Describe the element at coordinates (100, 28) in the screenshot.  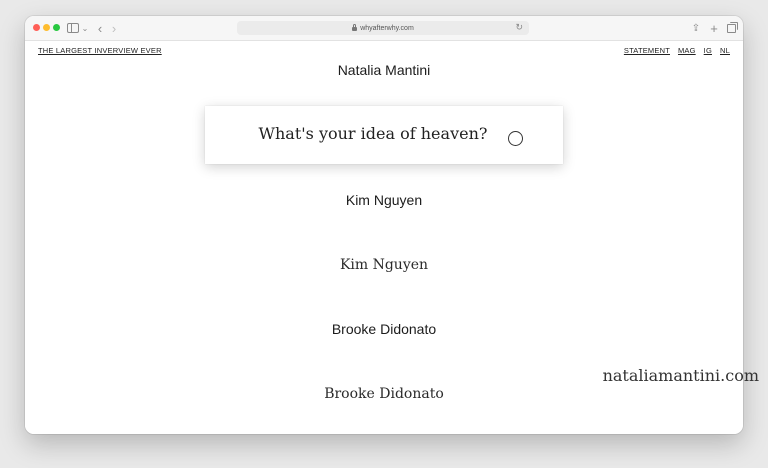
I see `back-arrow-icon: ‹` at that location.